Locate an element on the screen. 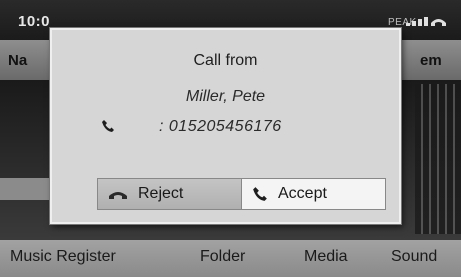 The width and height of the screenshot is (461, 277). reject-button: Reject is located at coordinates (170, 194).